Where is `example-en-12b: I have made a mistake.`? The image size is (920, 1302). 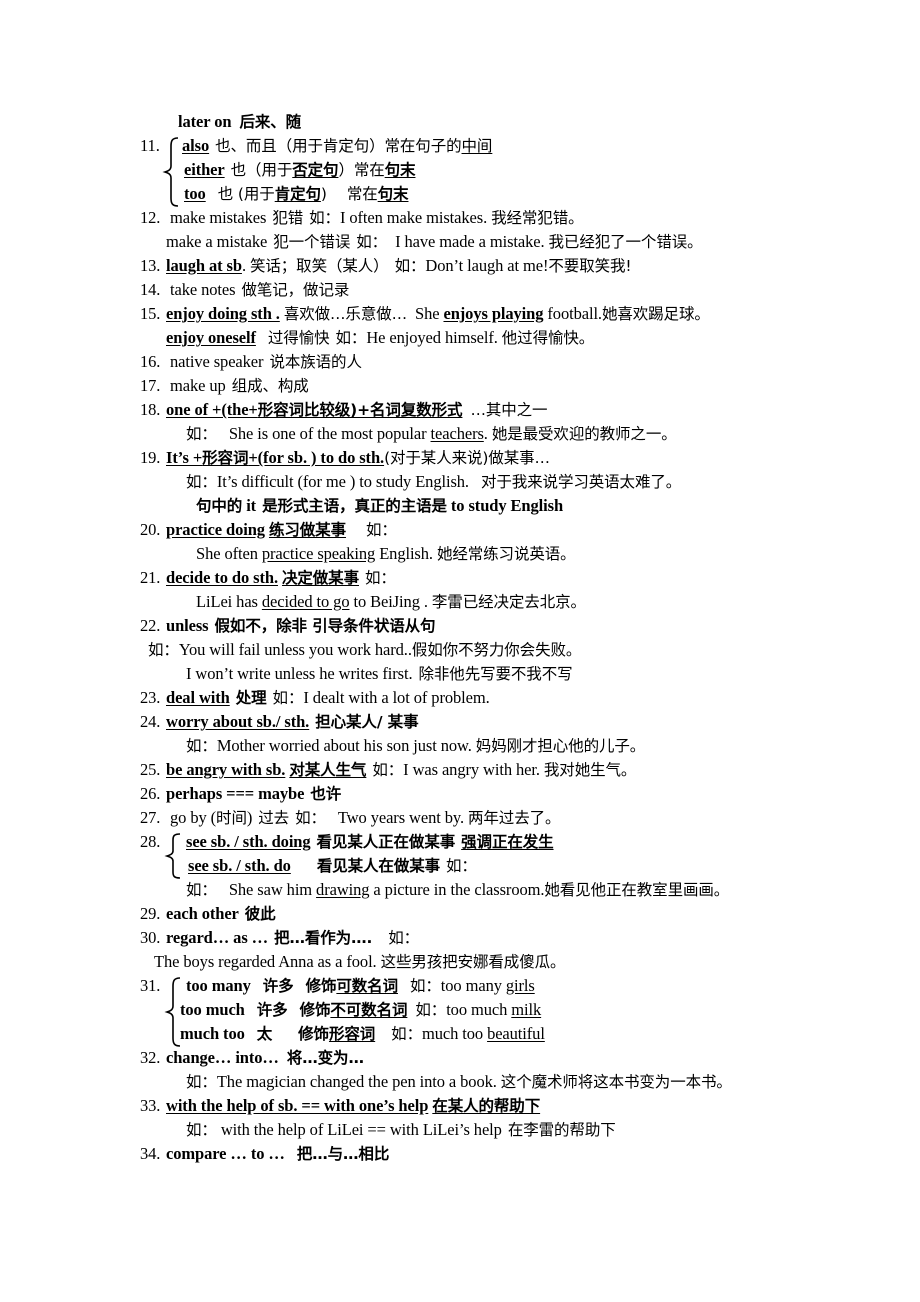
example-en-12b: I have made a mistake. is located at coordinates (470, 241).